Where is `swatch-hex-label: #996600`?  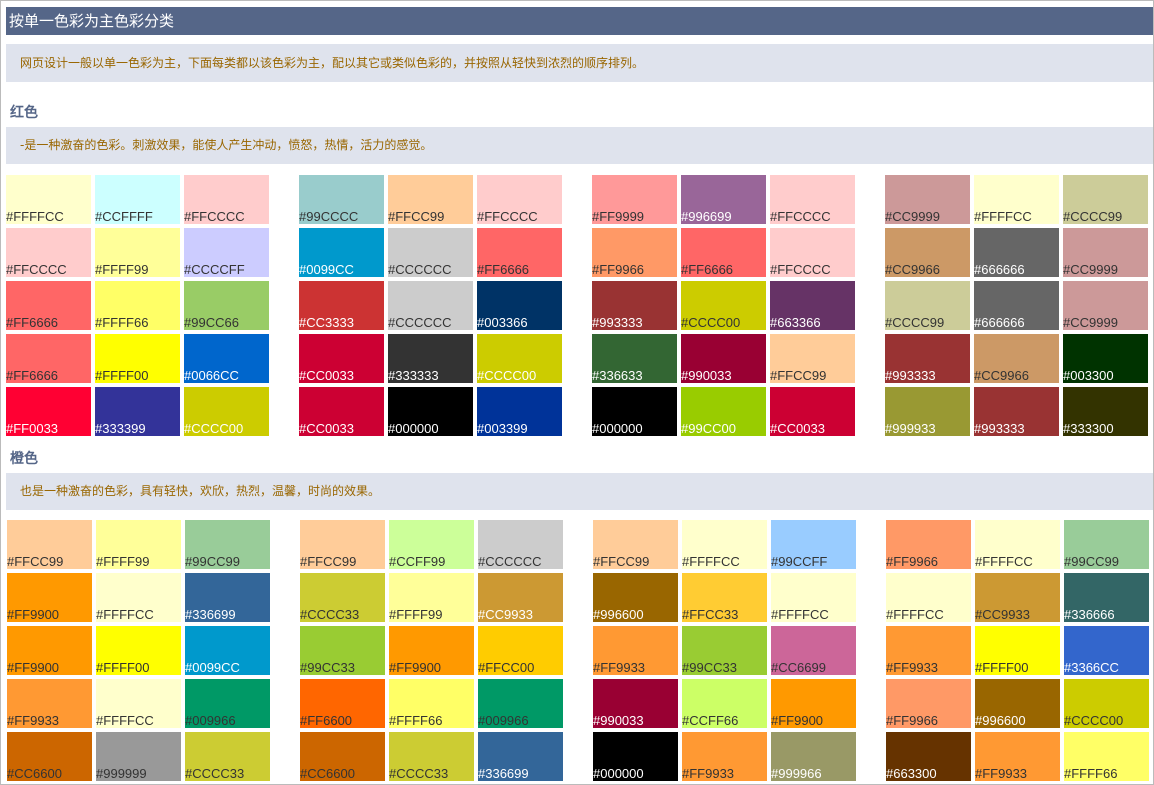 swatch-hex-label: #996600 is located at coordinates (618, 614).